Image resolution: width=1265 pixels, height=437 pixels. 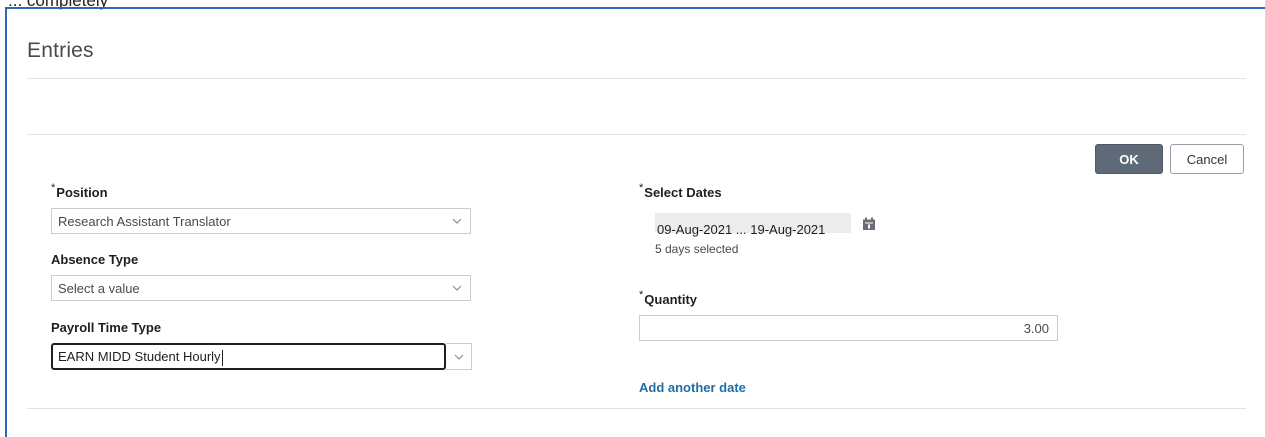 What do you see at coordinates (248, 356) in the screenshot?
I see `payroll-time-type-input: EARN MIDD Student Hourly` at bounding box center [248, 356].